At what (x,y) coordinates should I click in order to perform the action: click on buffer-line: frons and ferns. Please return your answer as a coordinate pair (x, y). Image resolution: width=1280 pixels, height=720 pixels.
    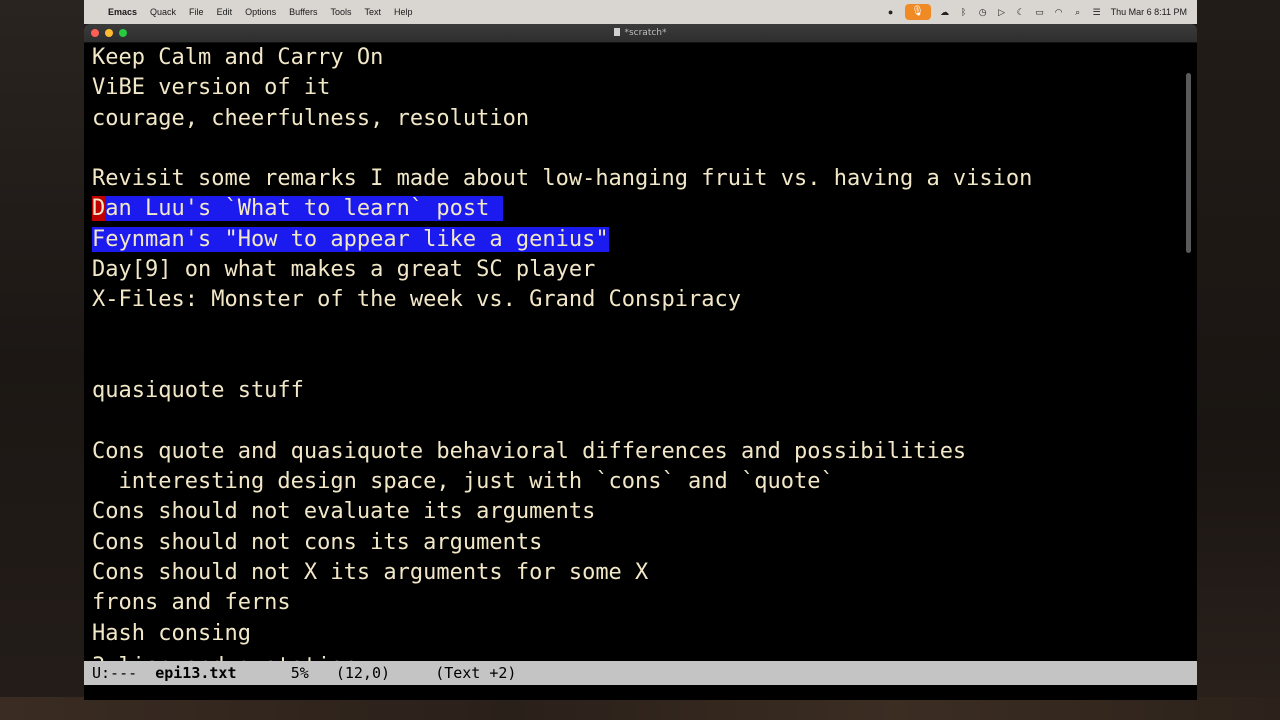
    Looking at the image, I should click on (191, 603).